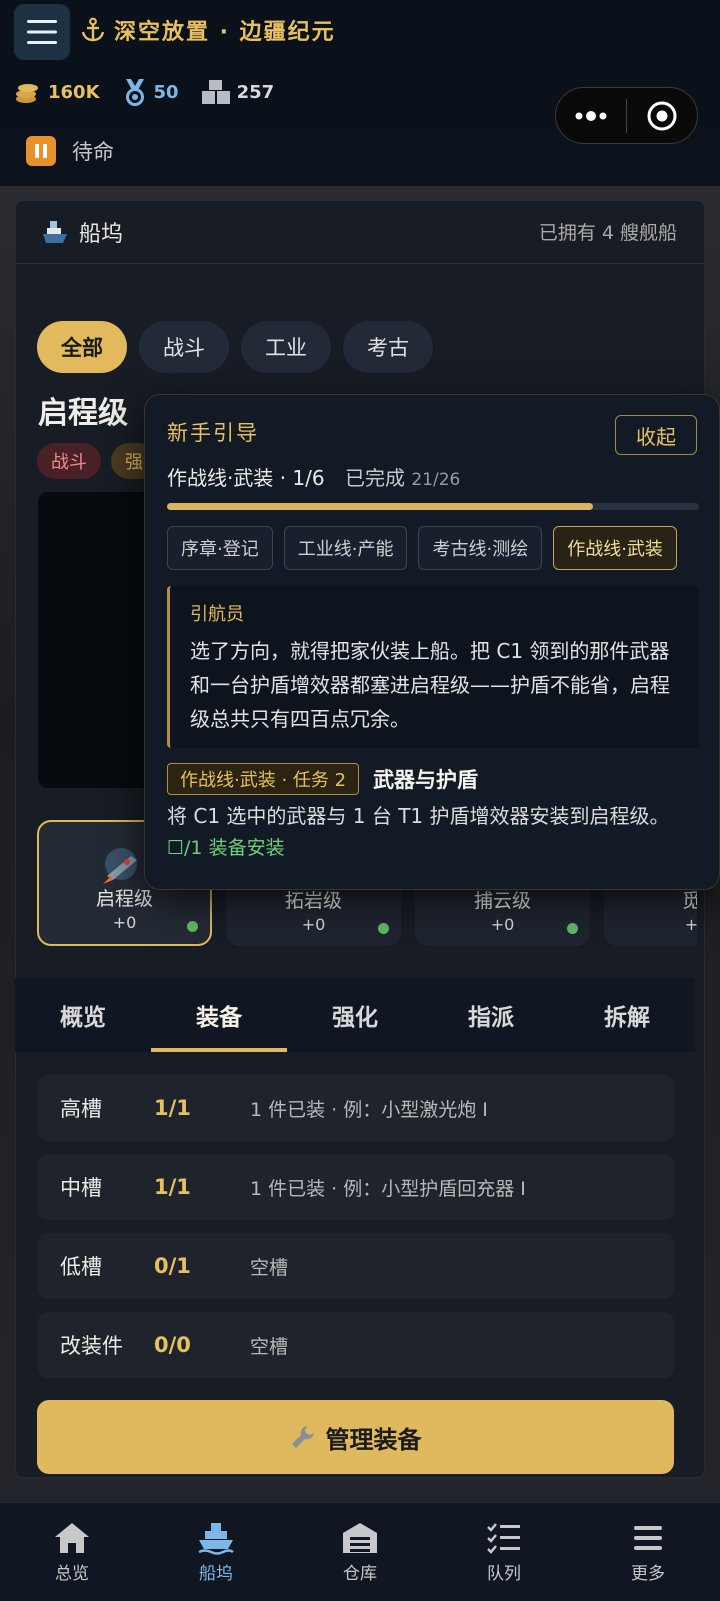 The image size is (720, 1601). Describe the element at coordinates (648, 1552) in the screenshot. I see `nav-more: 更多` at that location.